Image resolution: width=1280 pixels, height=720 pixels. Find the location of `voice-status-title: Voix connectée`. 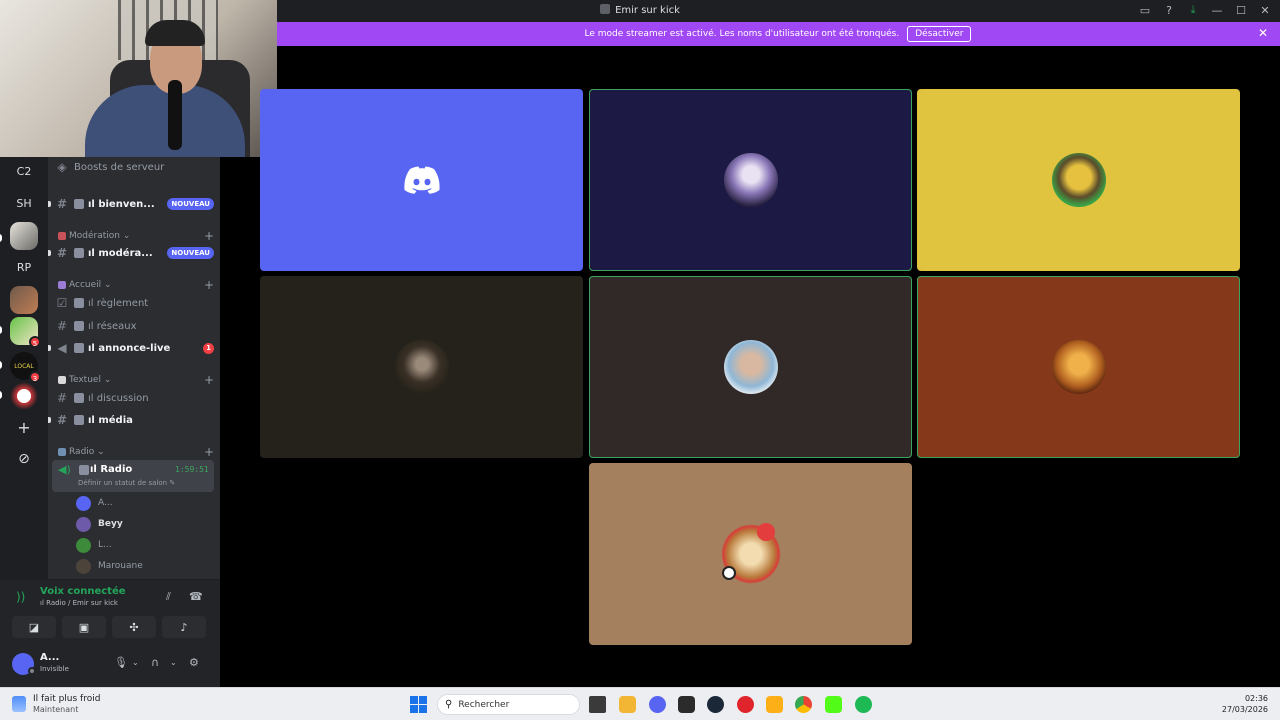

voice-status-title: Voix connectée is located at coordinates (83, 591).